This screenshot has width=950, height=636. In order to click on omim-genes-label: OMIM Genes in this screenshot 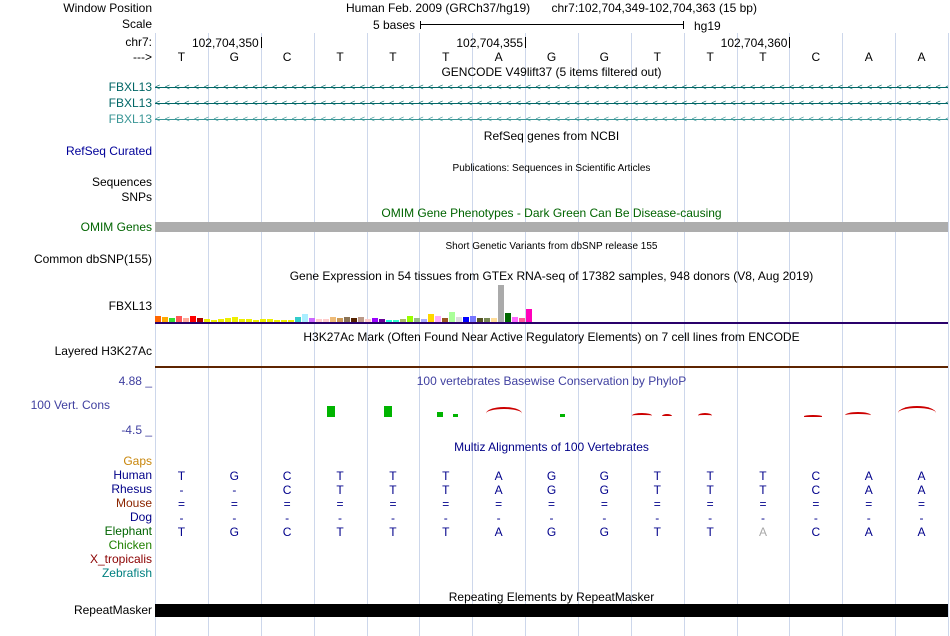, I will do `click(76, 227)`.